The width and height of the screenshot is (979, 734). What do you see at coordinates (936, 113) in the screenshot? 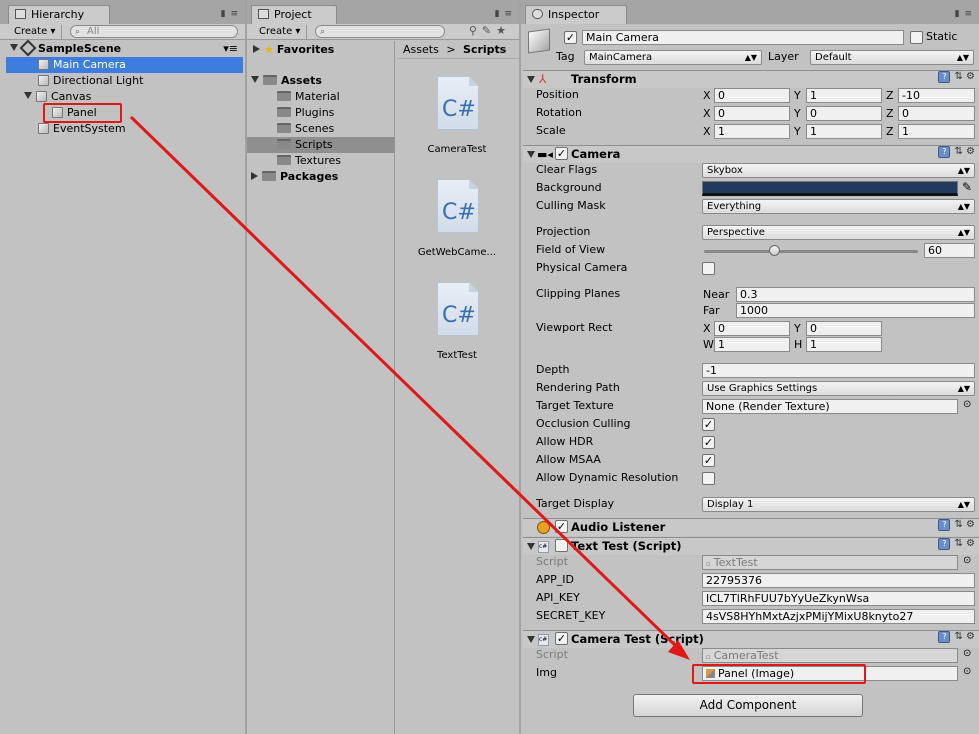
I see `rotation-z-input: 0` at bounding box center [936, 113].